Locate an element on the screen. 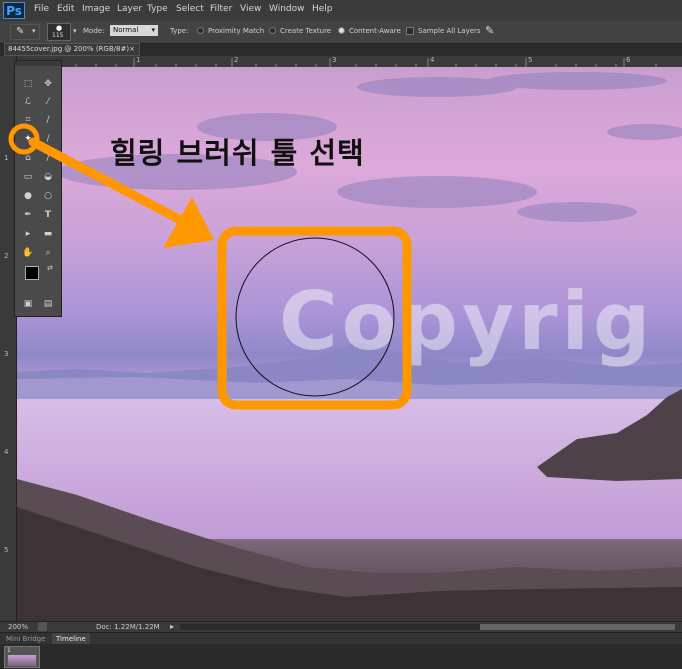 This screenshot has height=669, width=682. pen-icon: ✒ is located at coordinates (28, 215).